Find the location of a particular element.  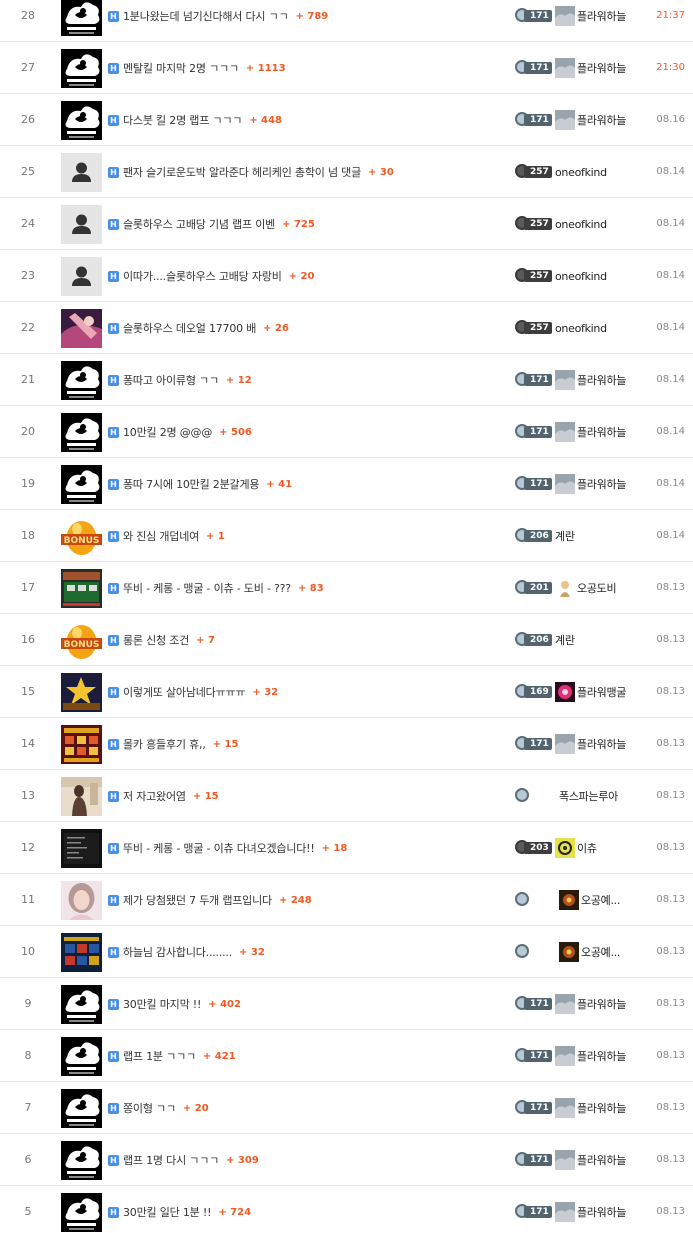

post-row: 16 BONUS H 롱론 신청 조건 + 7 206 계란 08.13 is located at coordinates (346, 640).